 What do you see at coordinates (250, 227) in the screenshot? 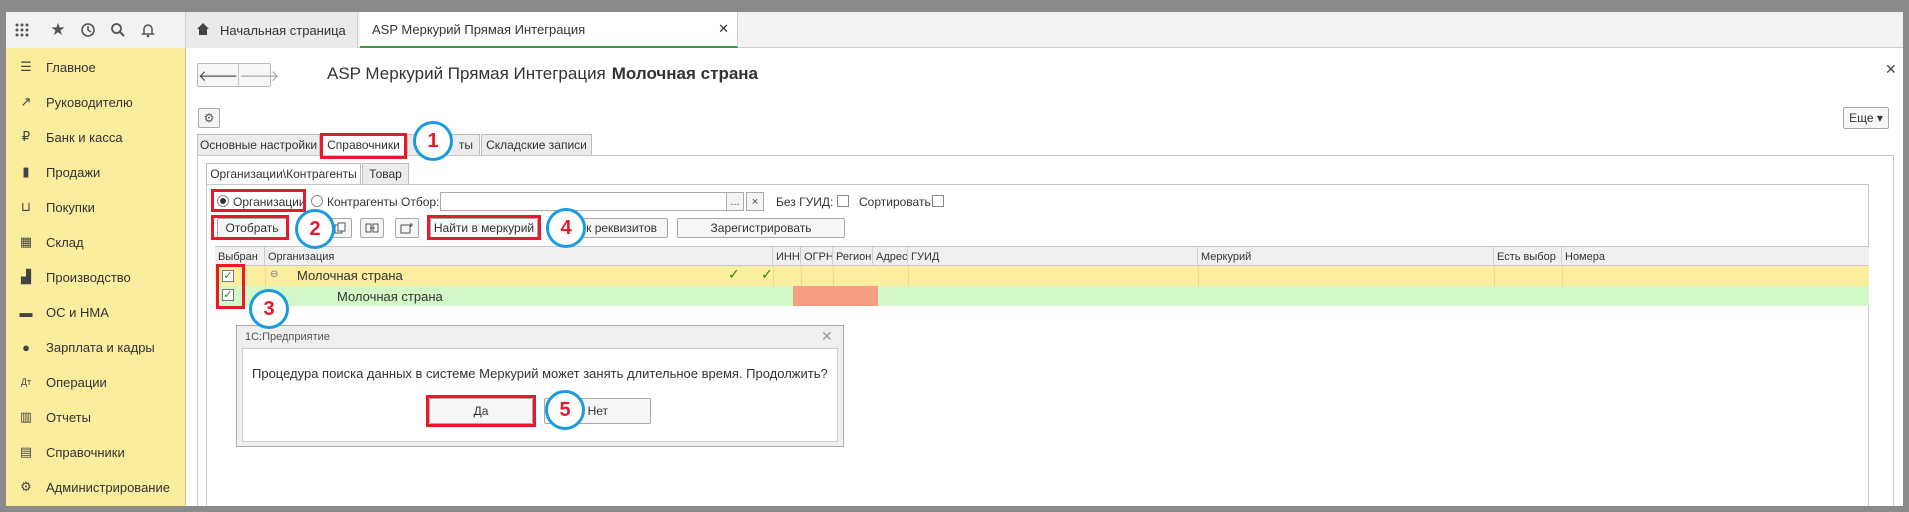
I see `highlight-box-select-button` at bounding box center [250, 227].